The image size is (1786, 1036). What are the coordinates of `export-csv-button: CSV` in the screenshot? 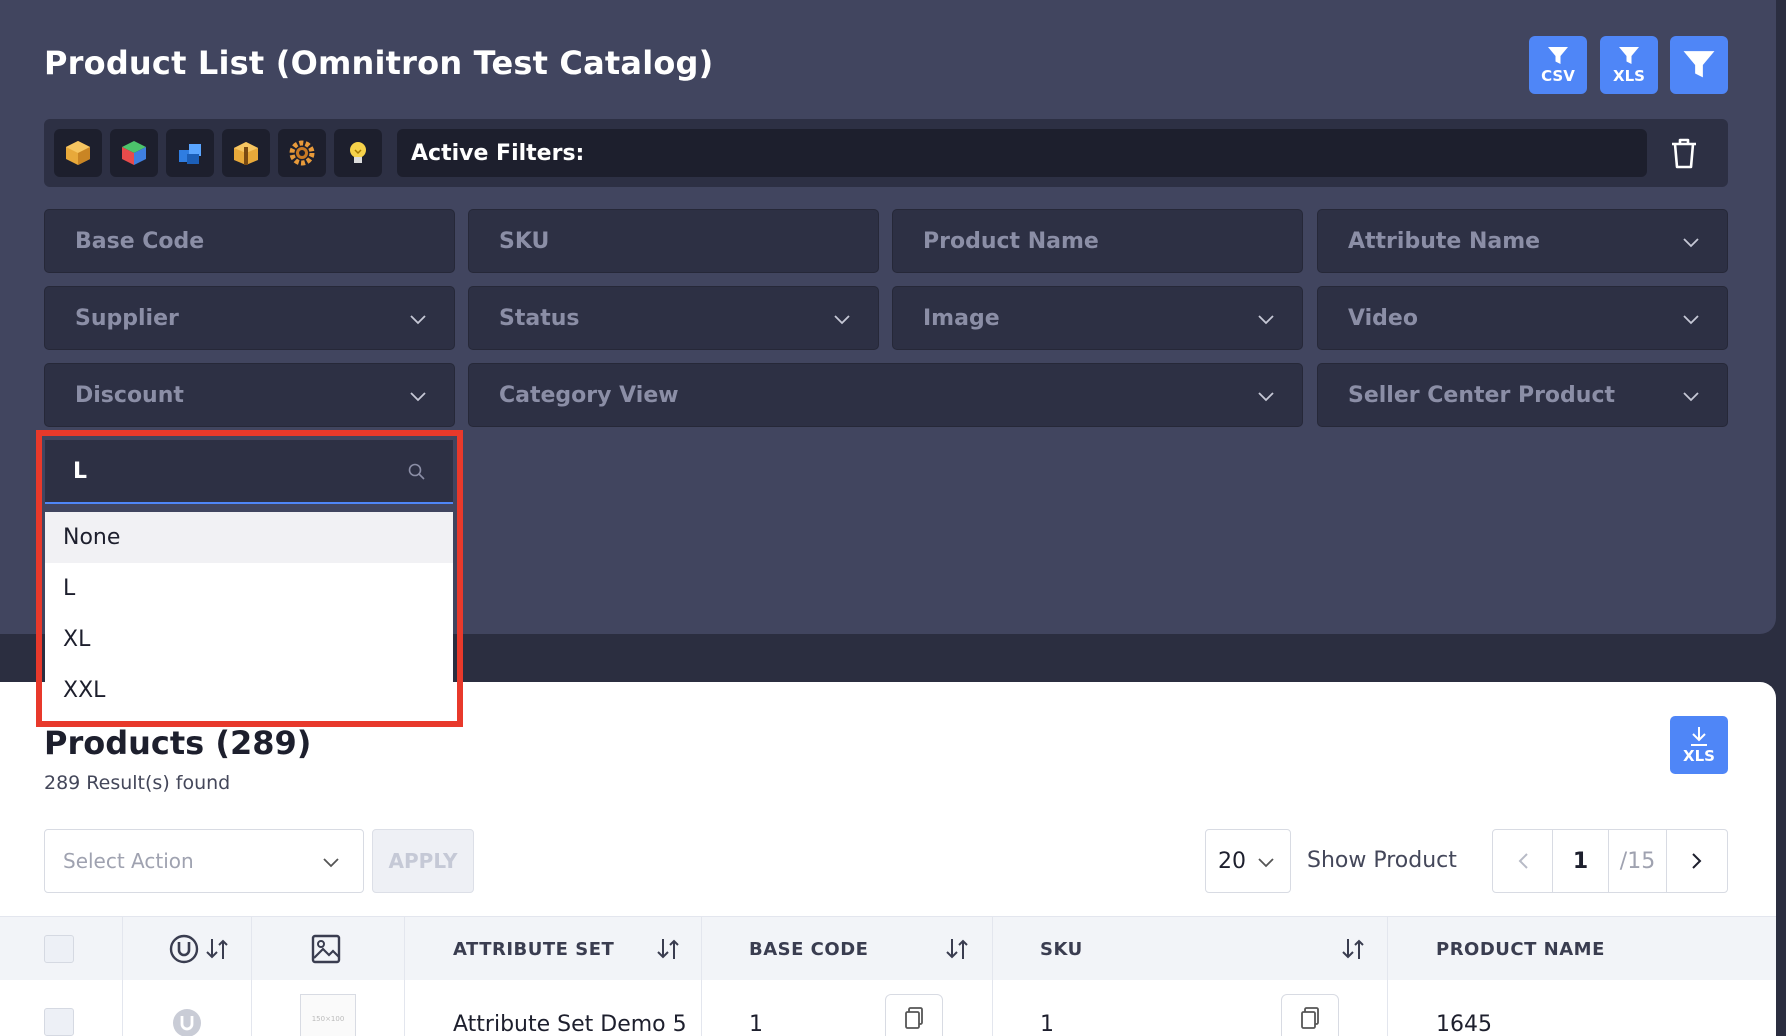 It's located at (1558, 65).